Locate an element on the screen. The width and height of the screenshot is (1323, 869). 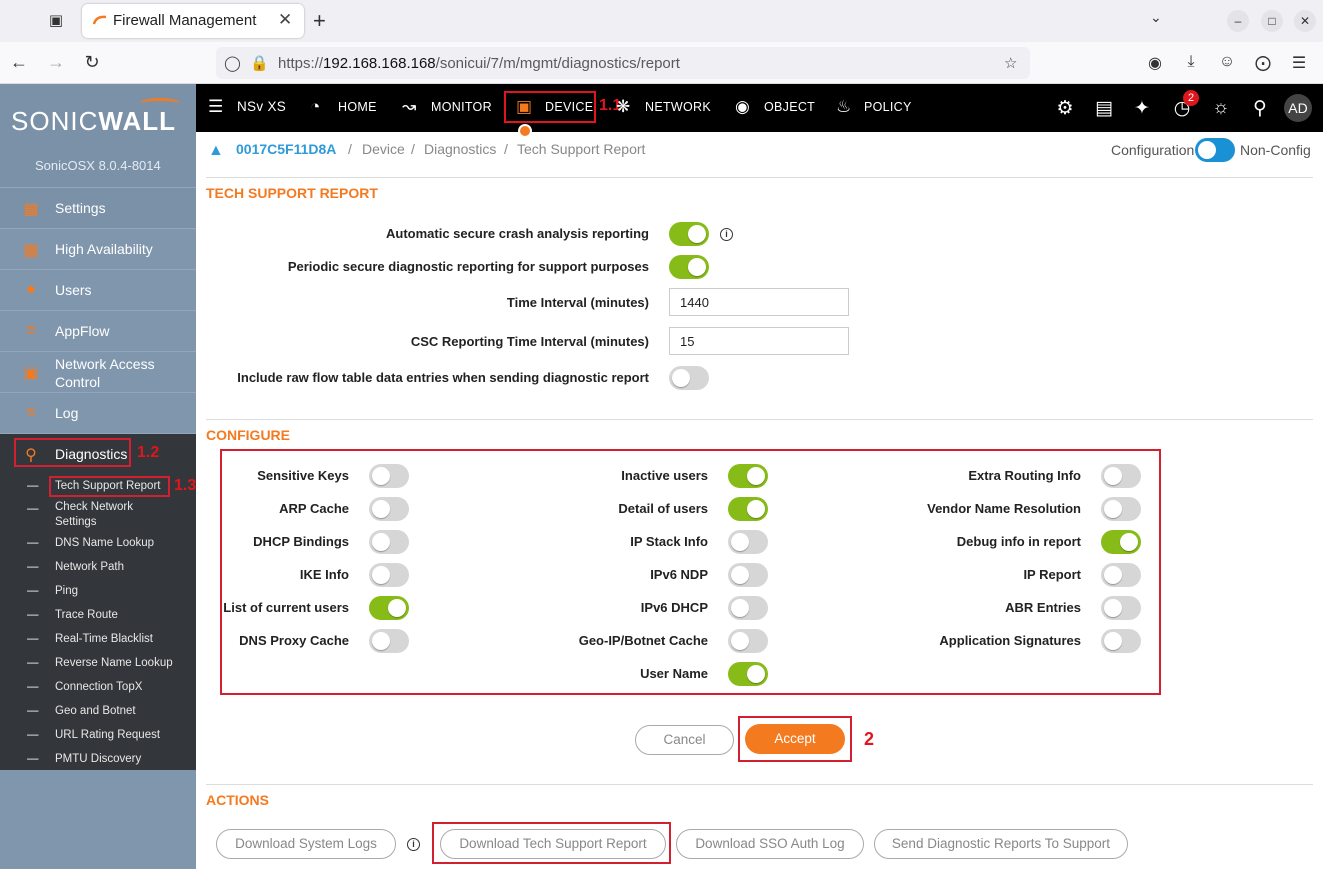
account-icon: ☺ is located at coordinates (1227, 62).